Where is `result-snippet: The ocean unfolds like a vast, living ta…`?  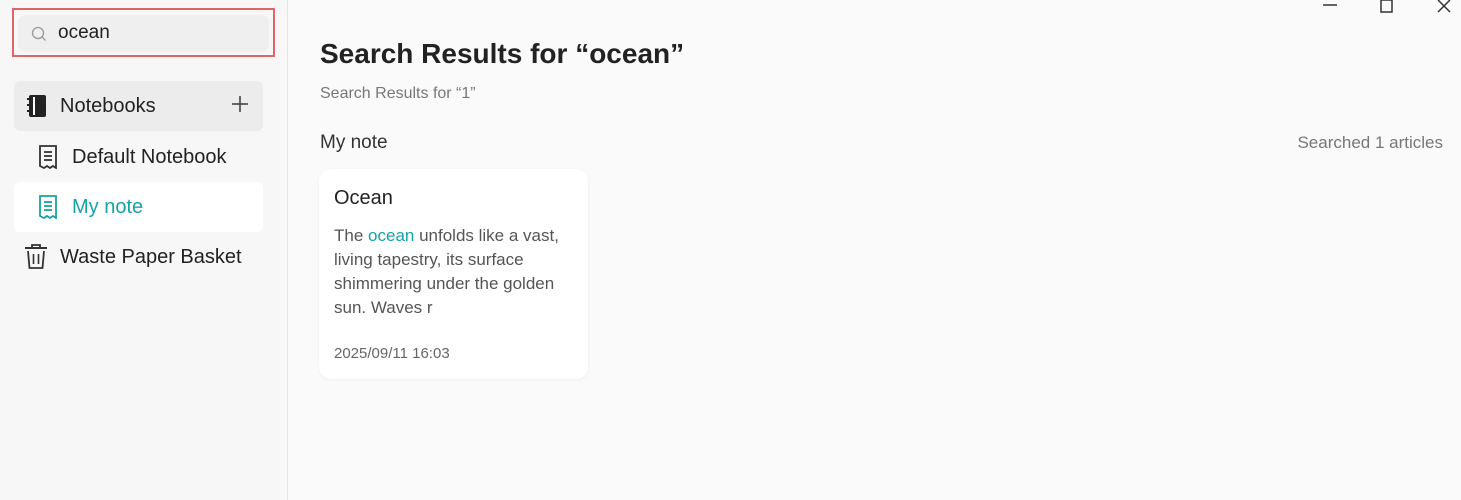
result-snippet: The ocean unfolds like a vast, living ta… is located at coordinates (454, 272).